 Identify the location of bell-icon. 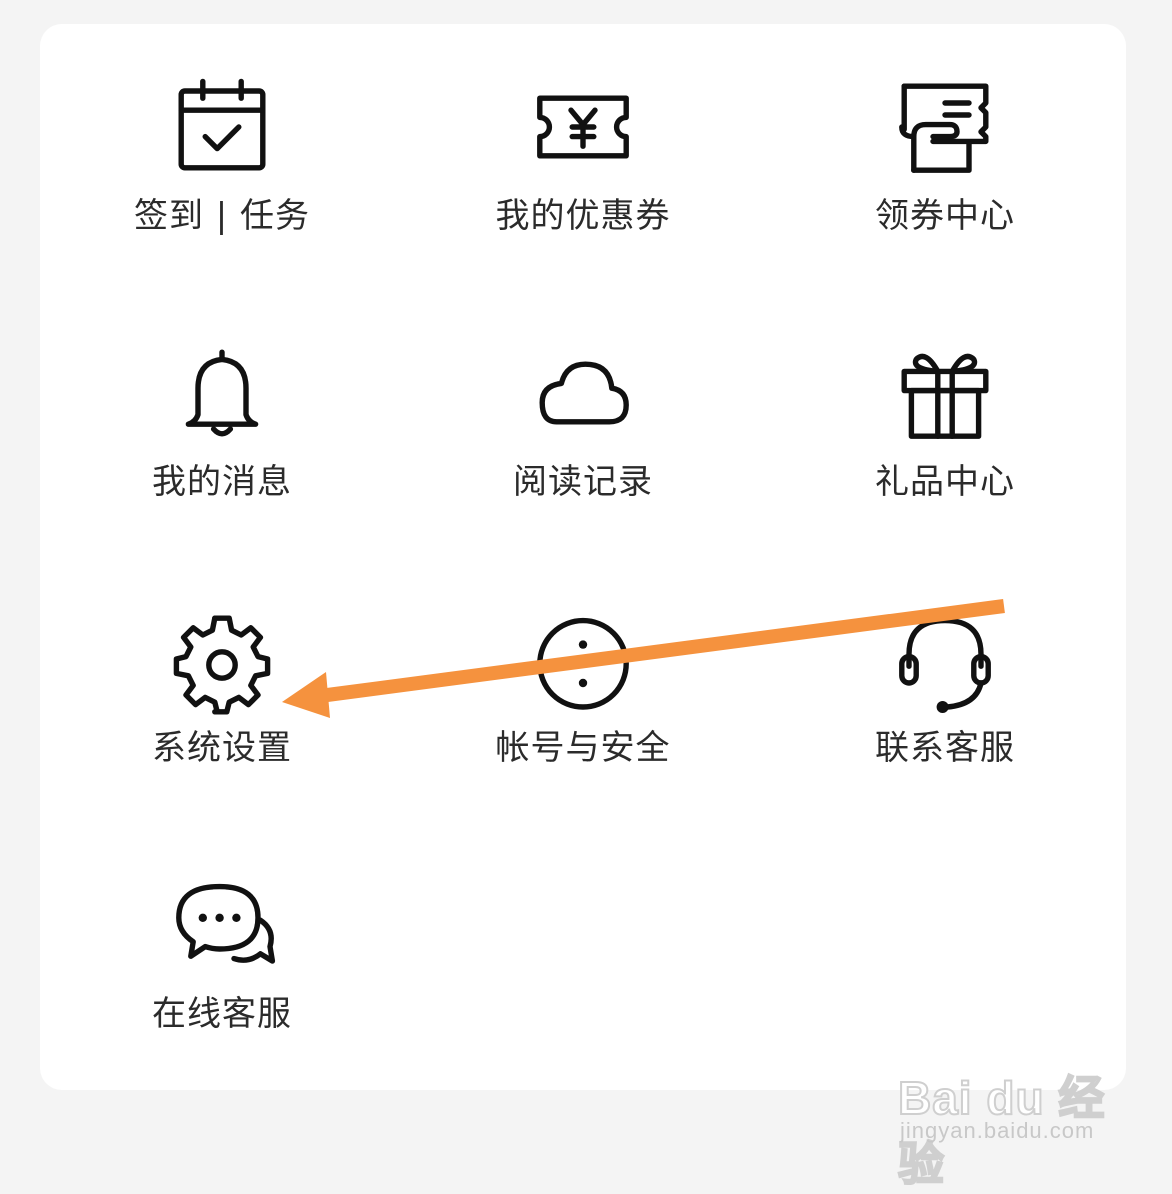
(222, 393).